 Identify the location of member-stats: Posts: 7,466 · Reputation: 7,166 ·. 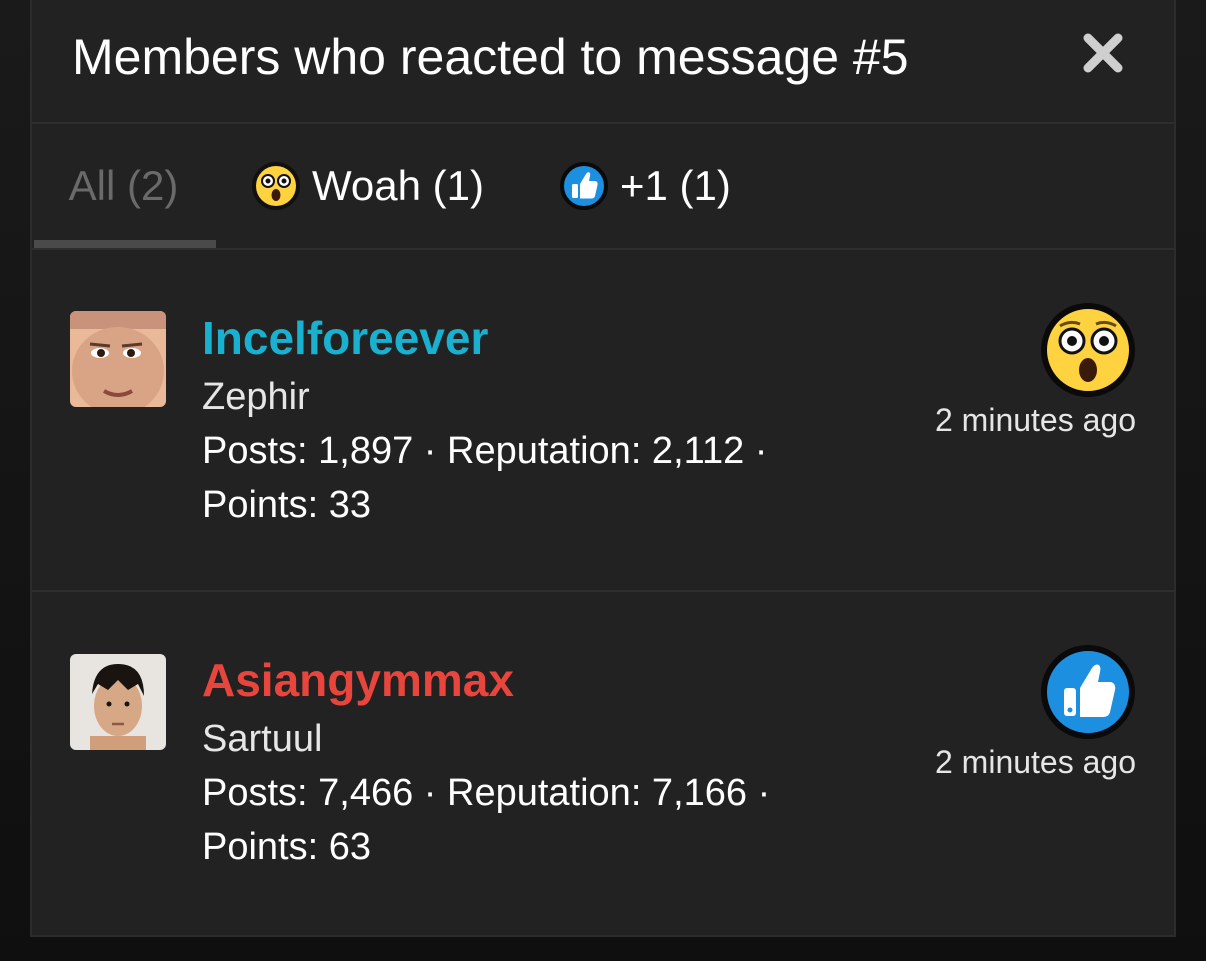
(486, 793).